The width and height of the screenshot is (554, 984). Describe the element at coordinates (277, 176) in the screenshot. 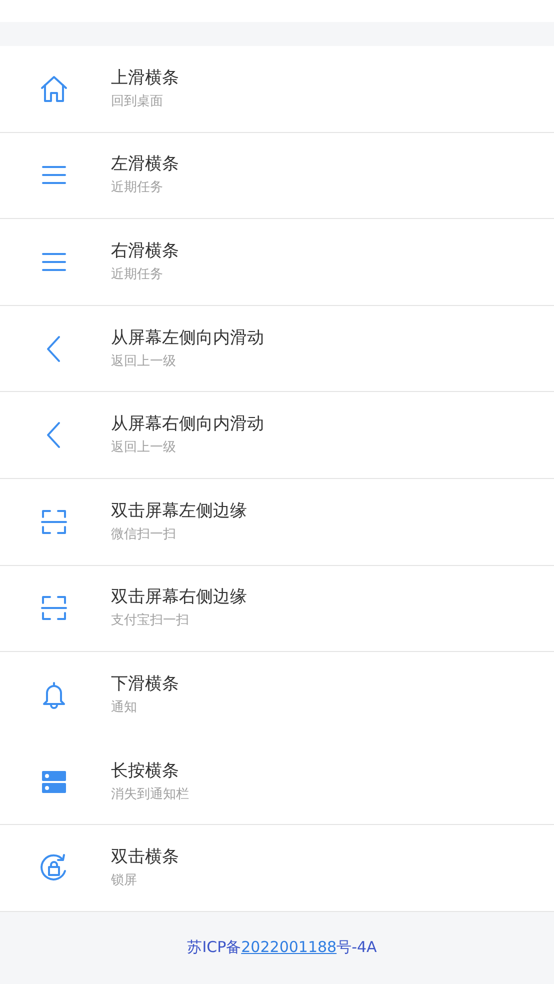

I see `gesture-row: 左滑横条 近期任务` at that location.